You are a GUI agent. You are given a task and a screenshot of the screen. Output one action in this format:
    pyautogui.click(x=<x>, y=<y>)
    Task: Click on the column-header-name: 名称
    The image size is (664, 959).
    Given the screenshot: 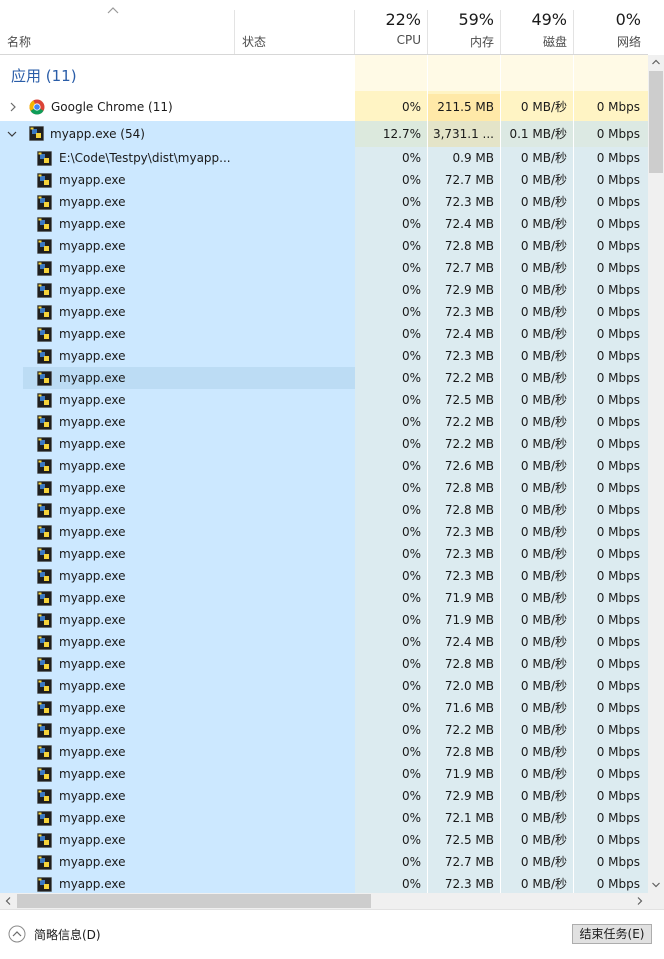 What is the action you would take?
    pyautogui.click(x=117, y=27)
    